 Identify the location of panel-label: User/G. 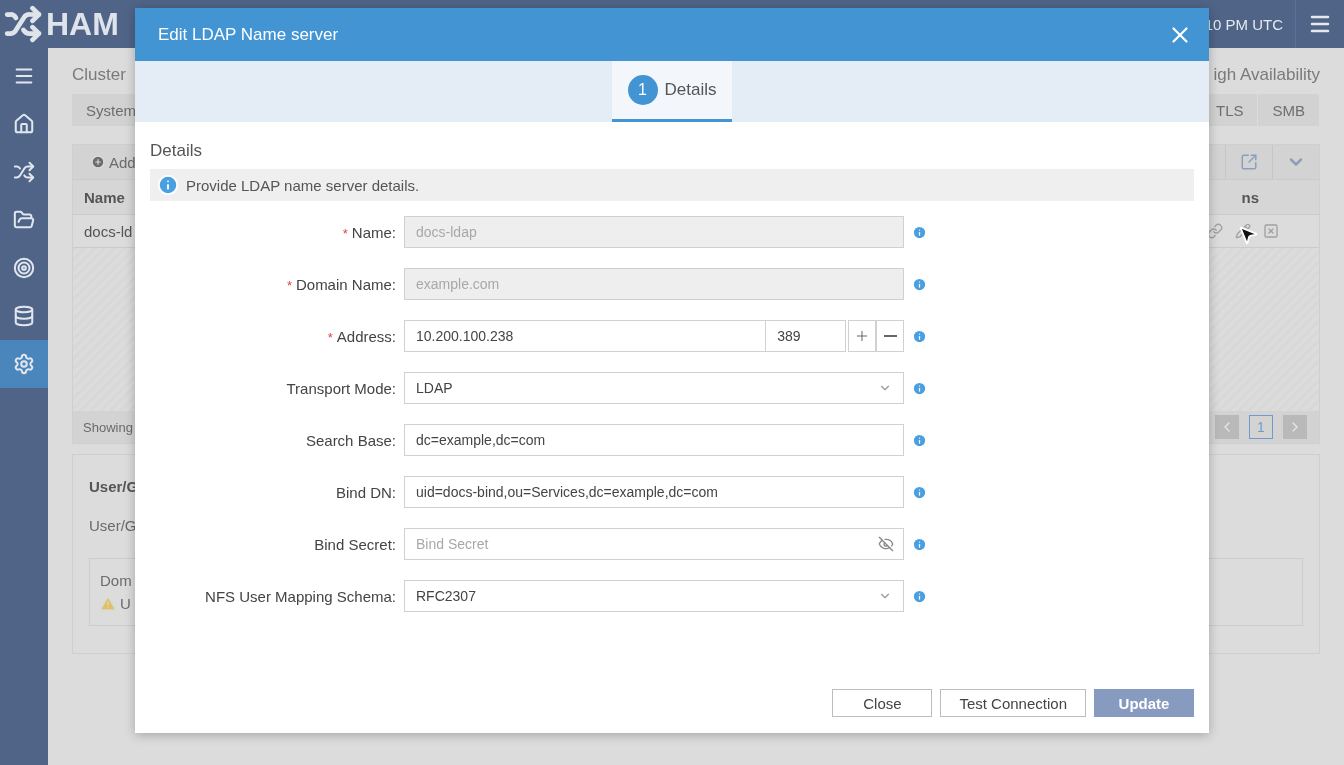
(113, 525).